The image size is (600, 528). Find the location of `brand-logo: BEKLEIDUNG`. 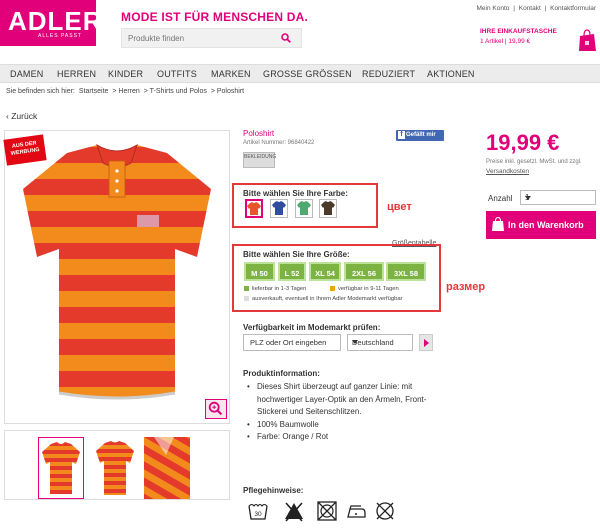

brand-logo: BEKLEIDUNG is located at coordinates (260, 160).